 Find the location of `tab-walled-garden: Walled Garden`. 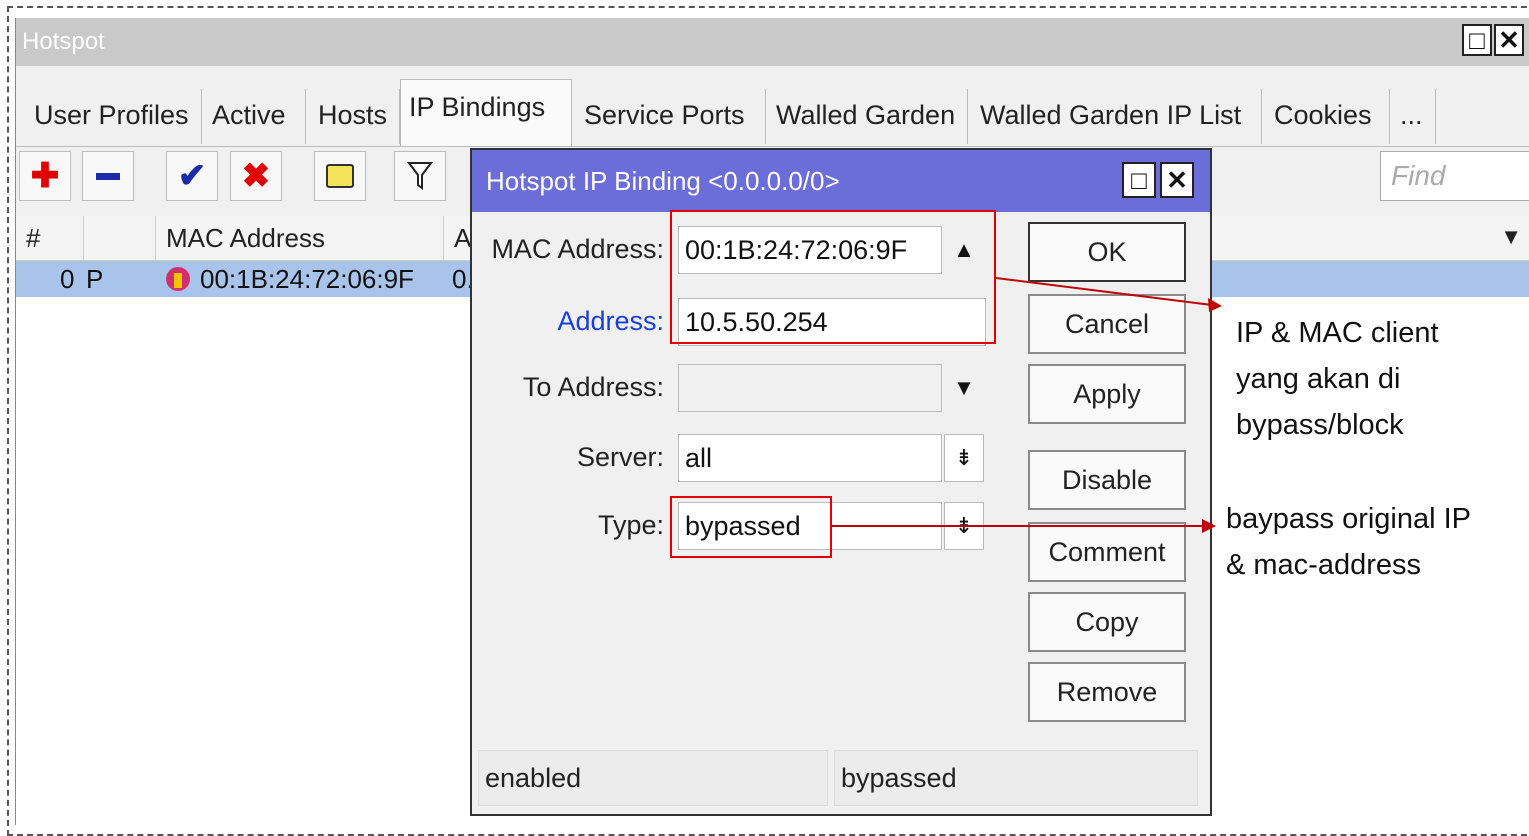

tab-walled-garden: Walled Garden is located at coordinates (868, 116).